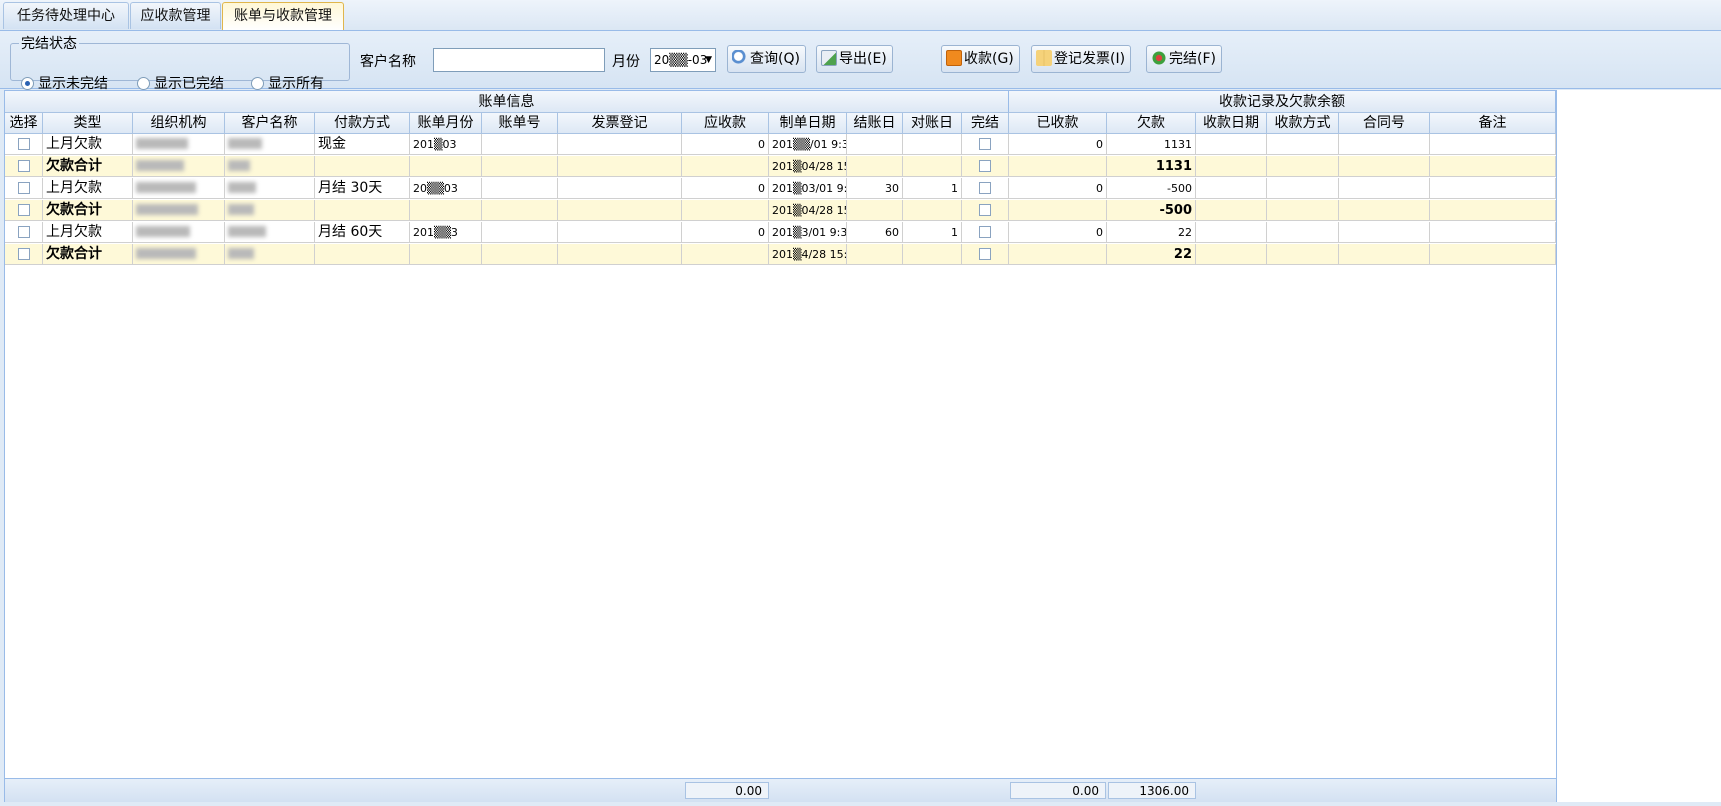 The width and height of the screenshot is (1721, 806). What do you see at coordinates (808, 123) in the screenshot?
I see `col-header-create-date: 制单日期` at bounding box center [808, 123].